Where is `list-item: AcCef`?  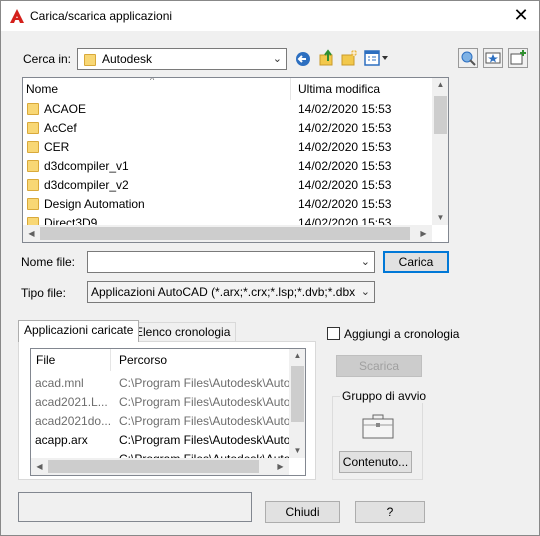 list-item: AcCef is located at coordinates (158, 128).